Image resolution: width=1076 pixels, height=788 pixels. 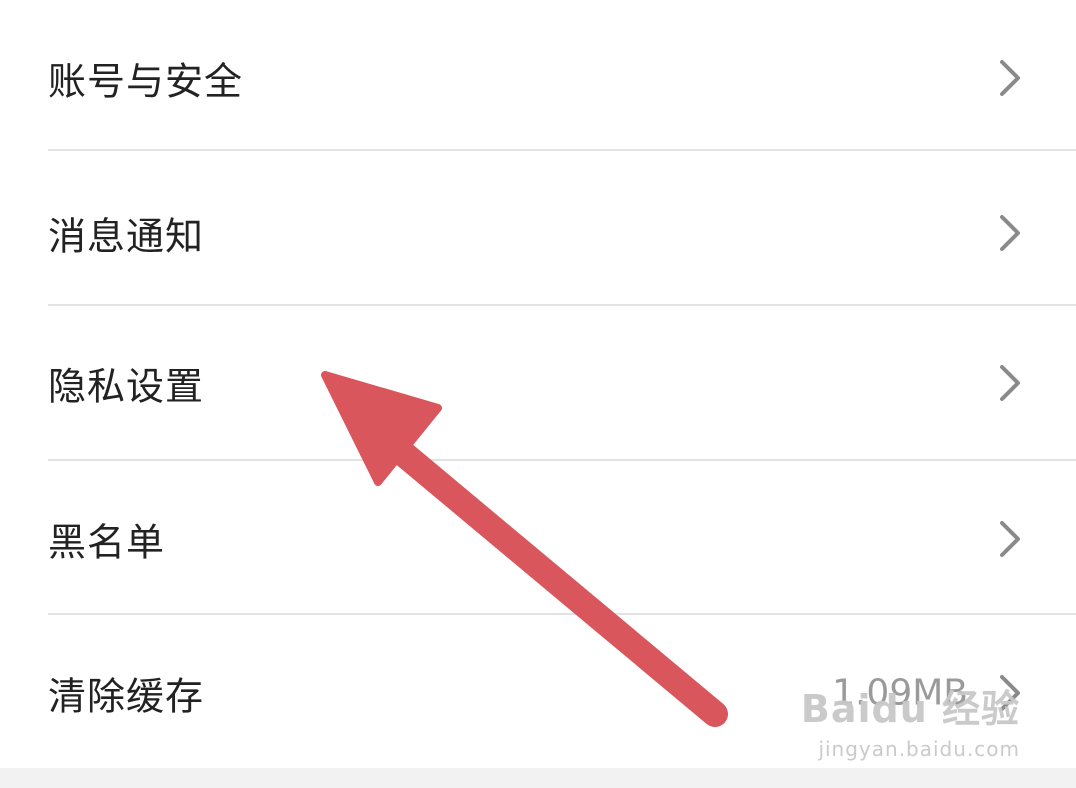 What do you see at coordinates (126, 696) in the screenshot?
I see `settings-item-label: 清除缓存` at bounding box center [126, 696].